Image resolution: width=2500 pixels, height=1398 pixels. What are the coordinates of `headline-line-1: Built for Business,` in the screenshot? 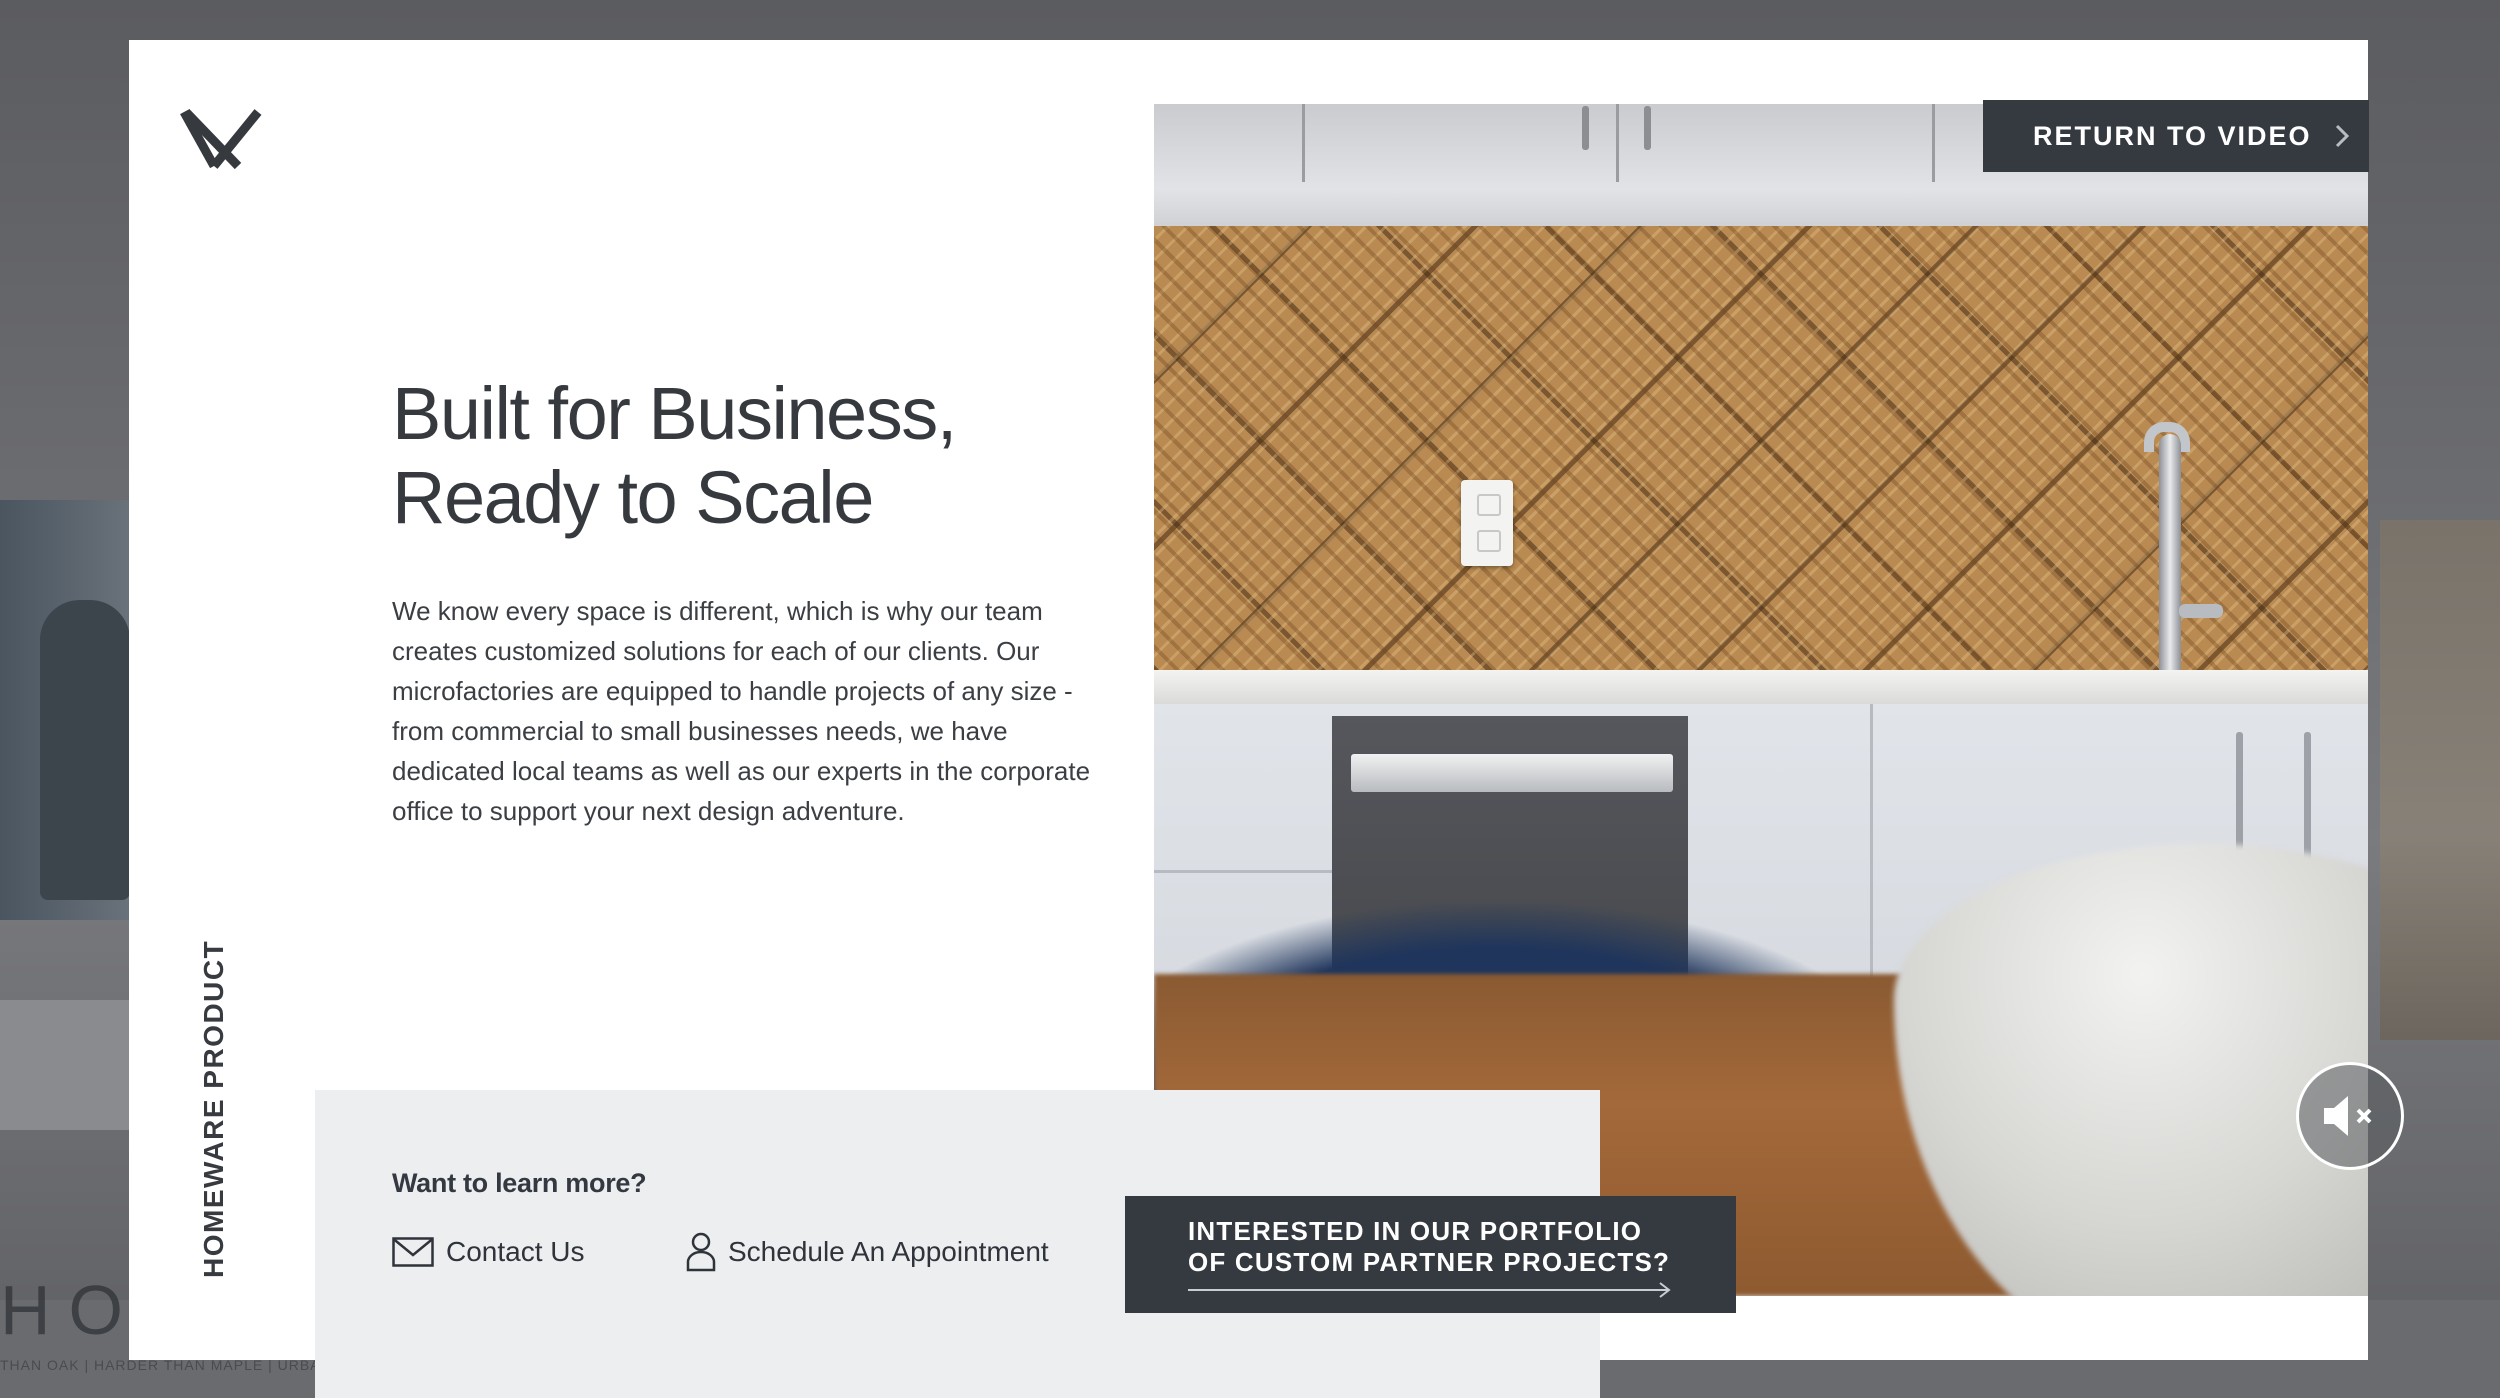 It's located at (674, 413).